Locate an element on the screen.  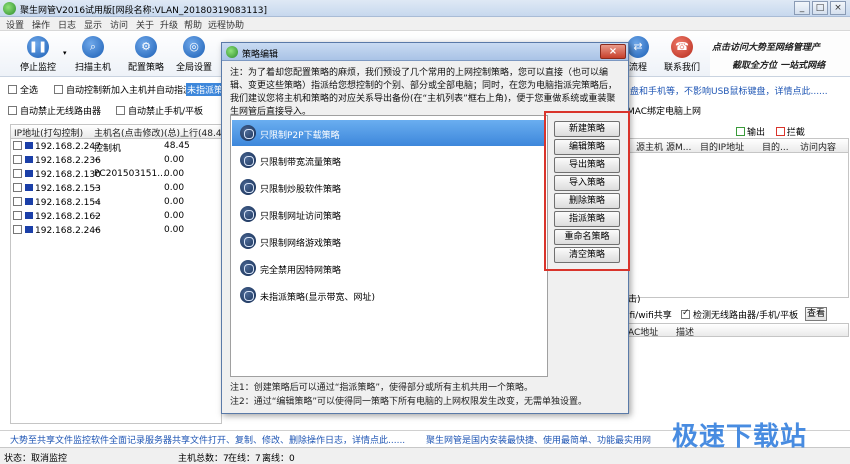
delete-policy-button: 删除策略 is located at coordinates (587, 201).